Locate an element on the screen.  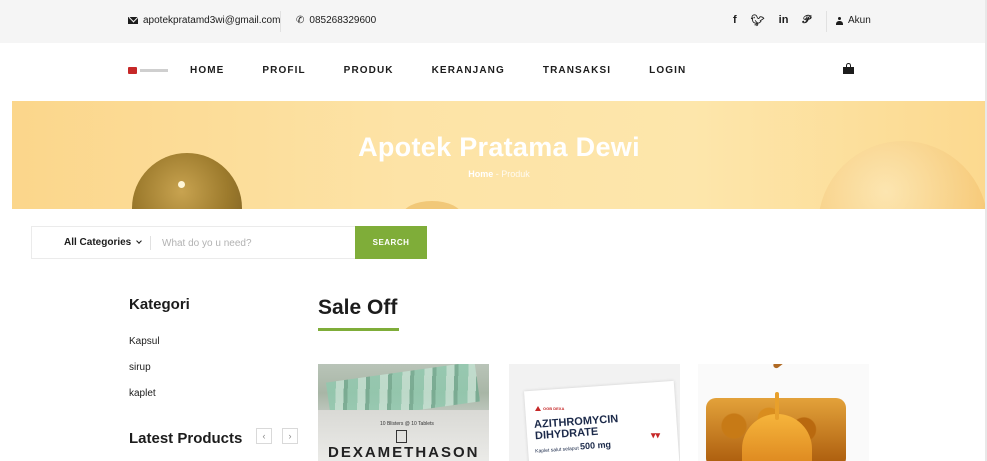
site-logo is located at coordinates (148, 70).